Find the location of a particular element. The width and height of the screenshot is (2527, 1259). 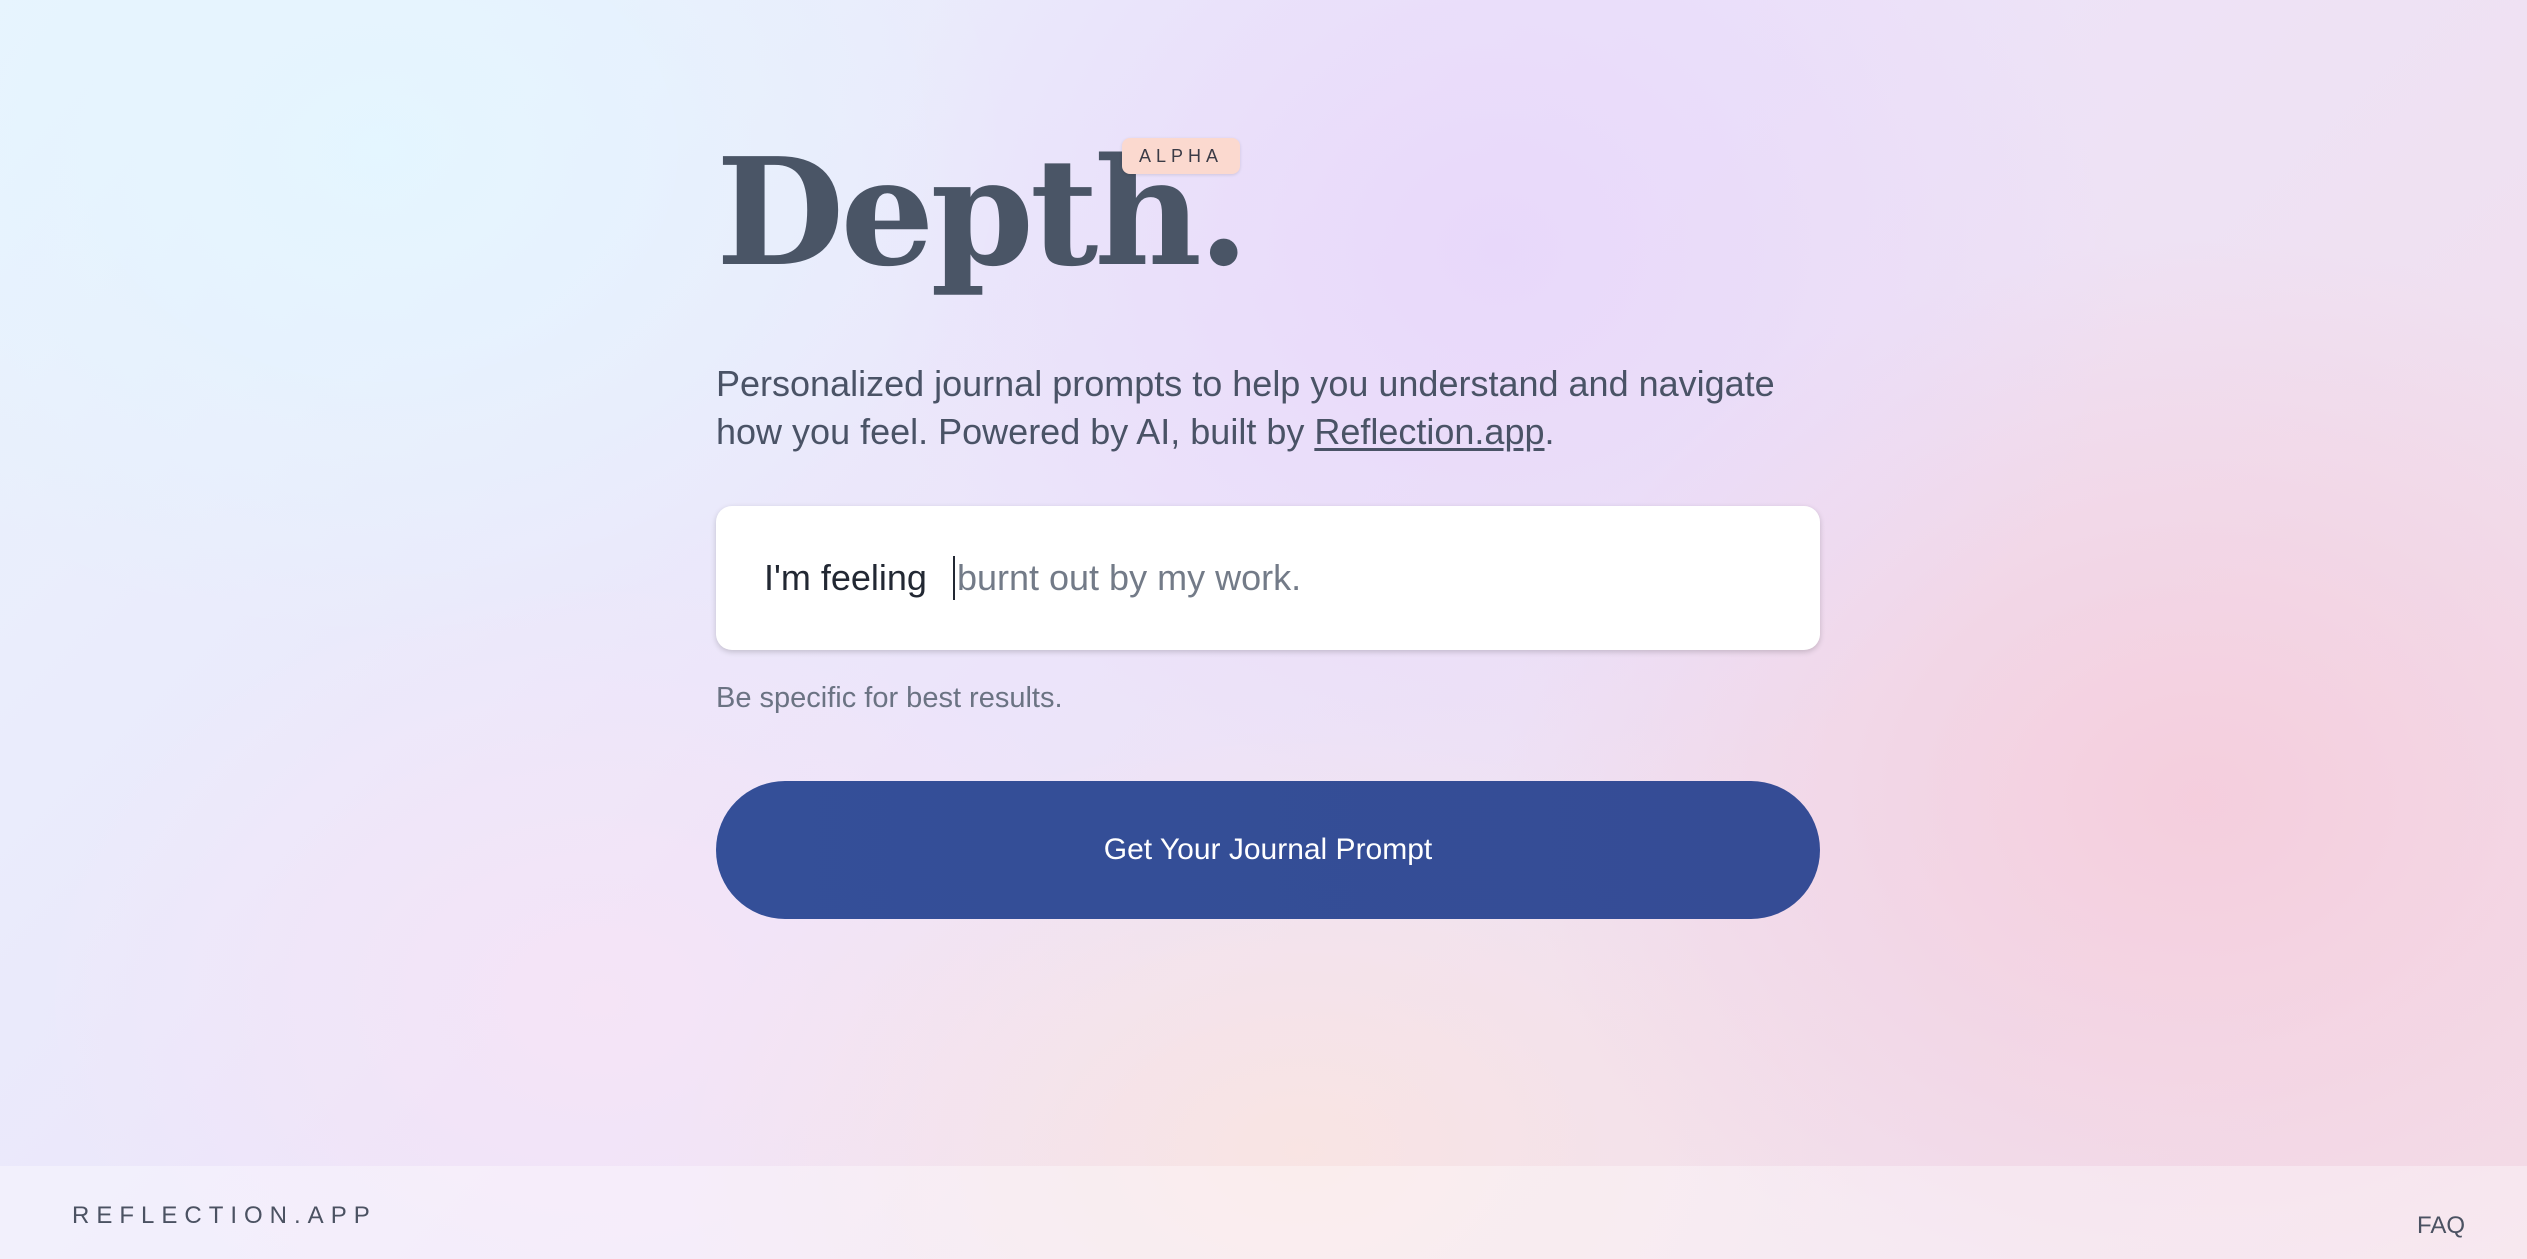

feeling-input-card: I'm feeling is located at coordinates (1268, 578).